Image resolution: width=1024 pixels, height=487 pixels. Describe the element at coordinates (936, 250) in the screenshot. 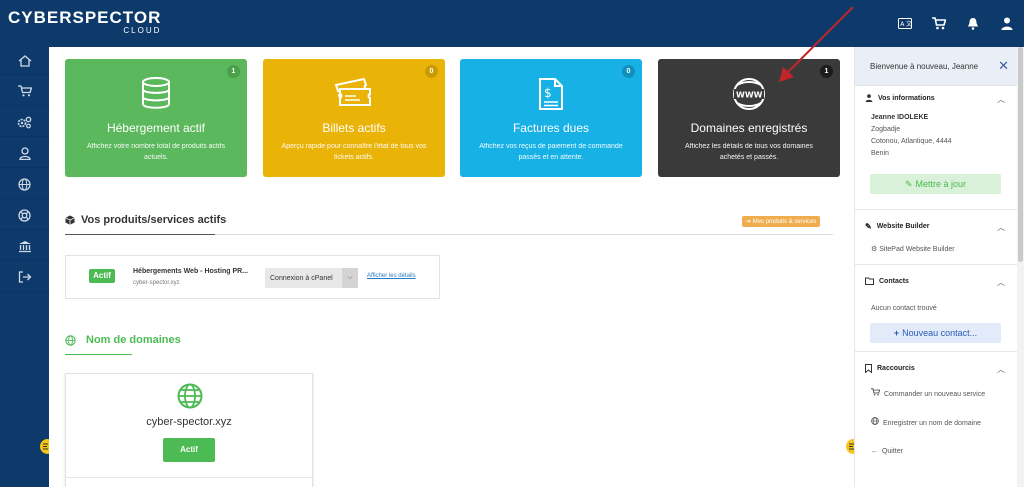

I see `sitepad-link: ⚙ SitePad Website Builder` at that location.